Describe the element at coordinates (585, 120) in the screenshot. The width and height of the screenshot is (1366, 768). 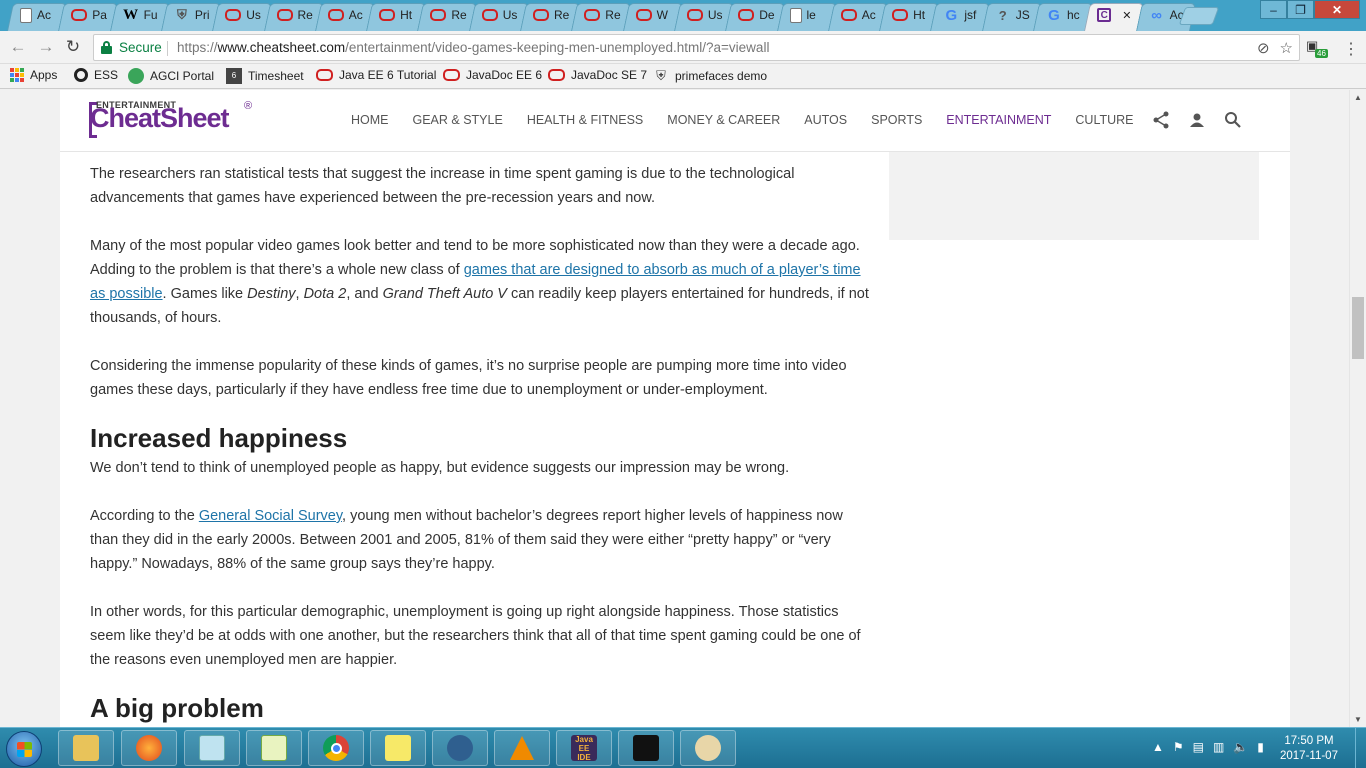
I see `nav-health-fitness: HEALTH & FITNESS` at that location.